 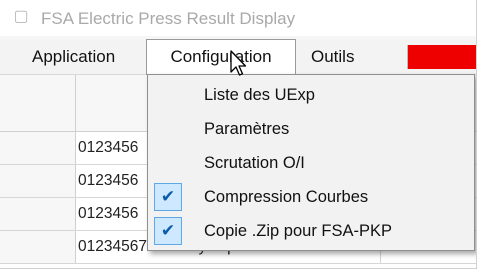 I want to click on title-bar: ▢ FSA Electric Press Result Display, so click(x=238, y=18).